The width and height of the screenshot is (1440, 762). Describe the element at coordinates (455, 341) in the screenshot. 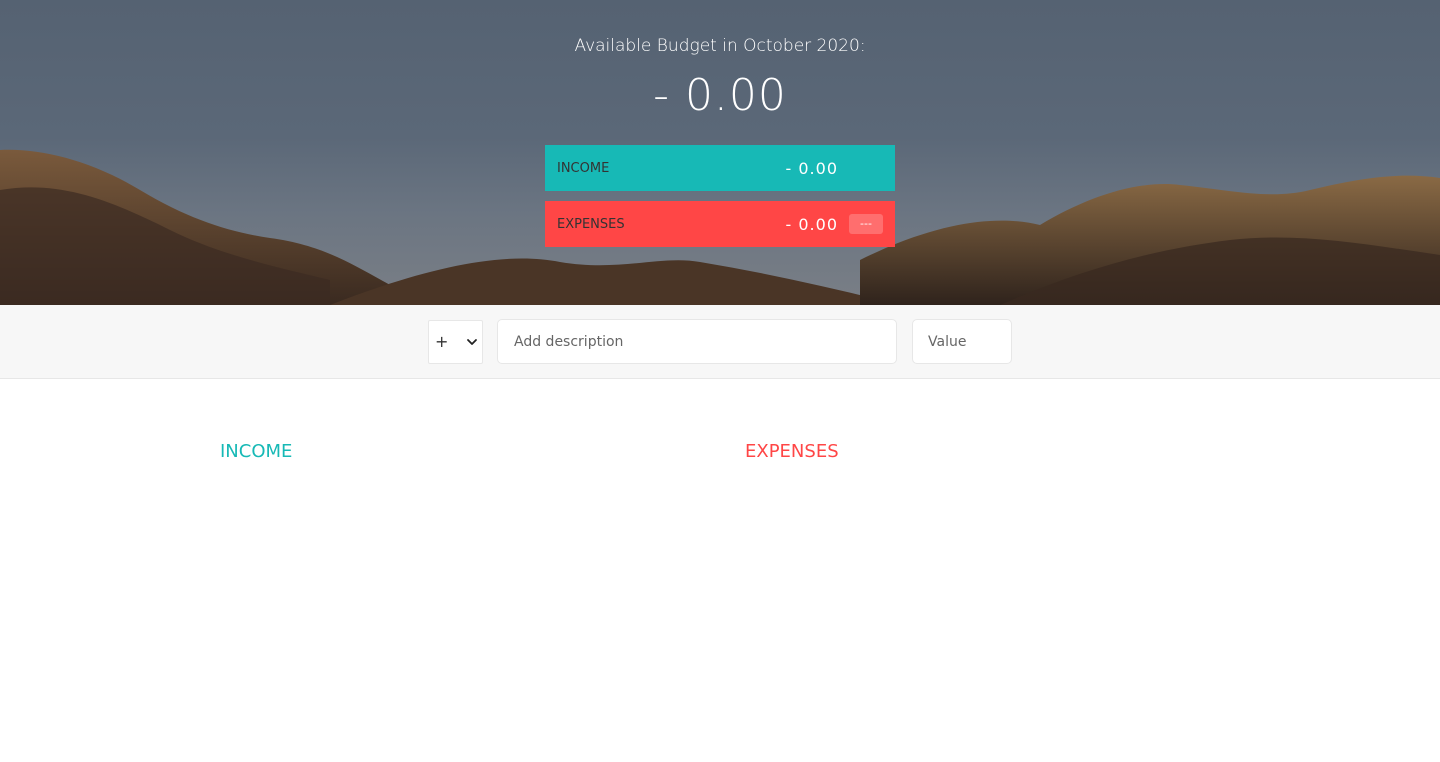

I see `type-select: +` at that location.